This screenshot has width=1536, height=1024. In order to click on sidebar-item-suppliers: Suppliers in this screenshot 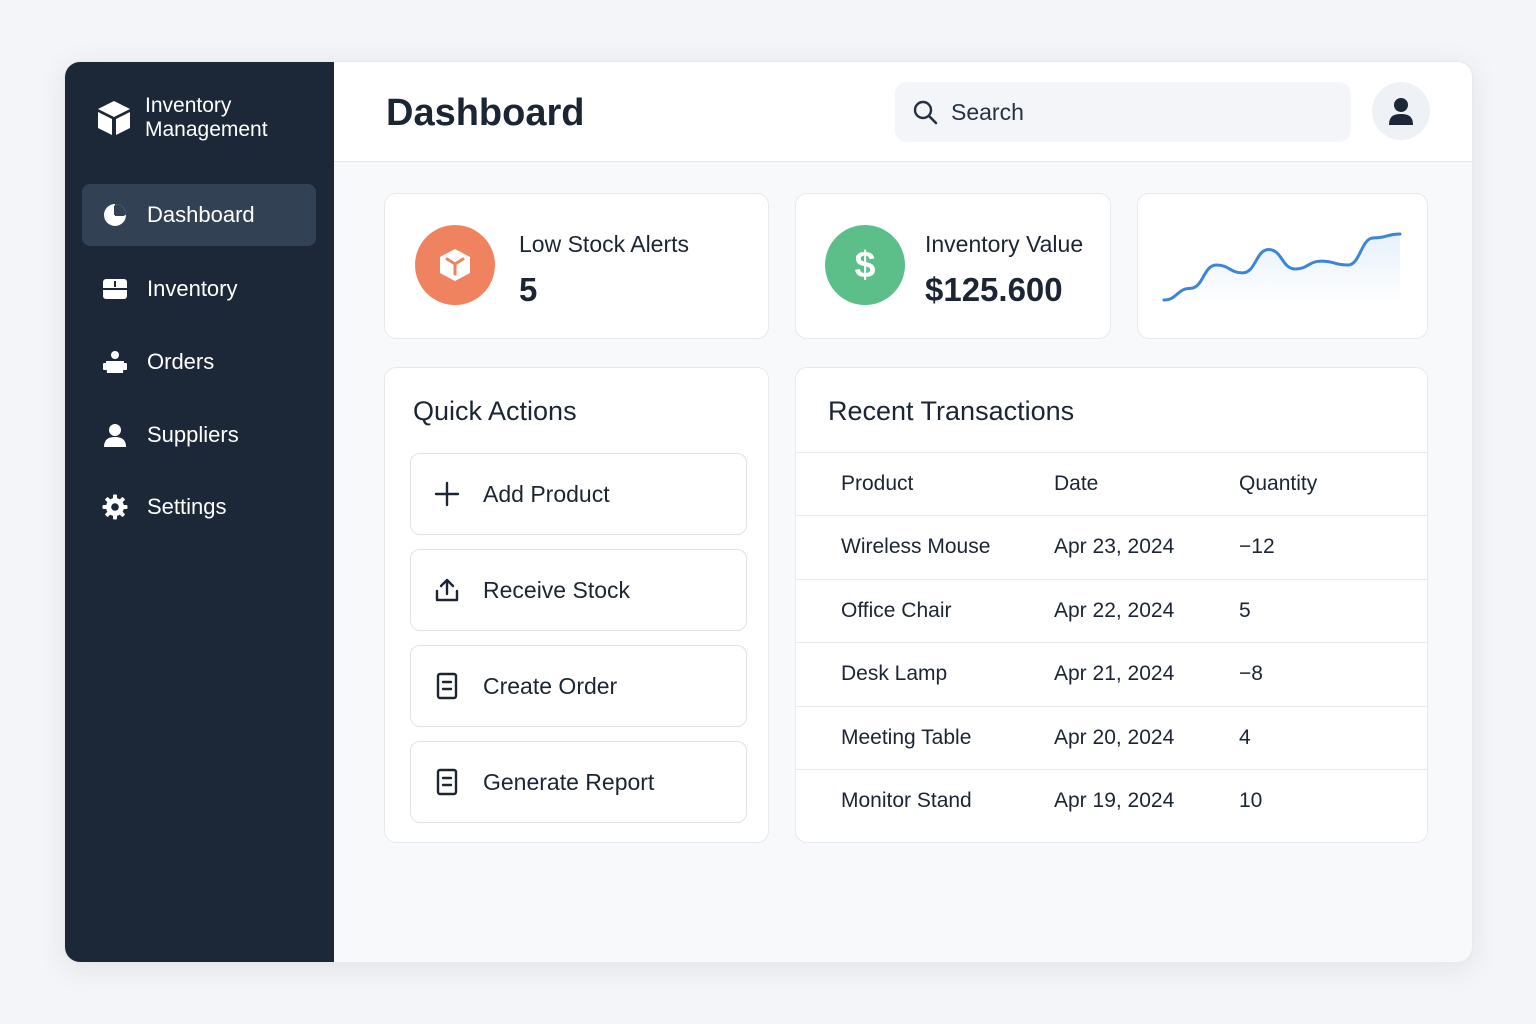, I will do `click(199, 435)`.